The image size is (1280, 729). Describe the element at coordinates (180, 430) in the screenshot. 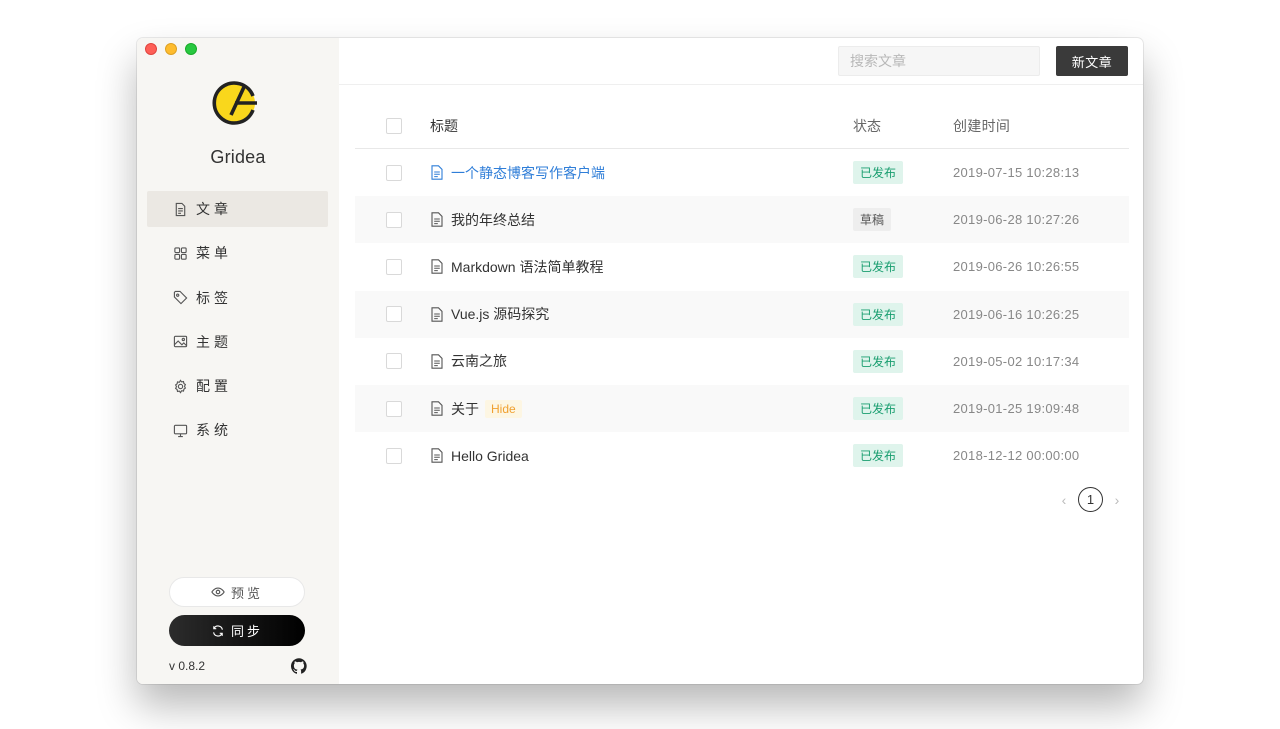

I see `monitor-icon` at that location.